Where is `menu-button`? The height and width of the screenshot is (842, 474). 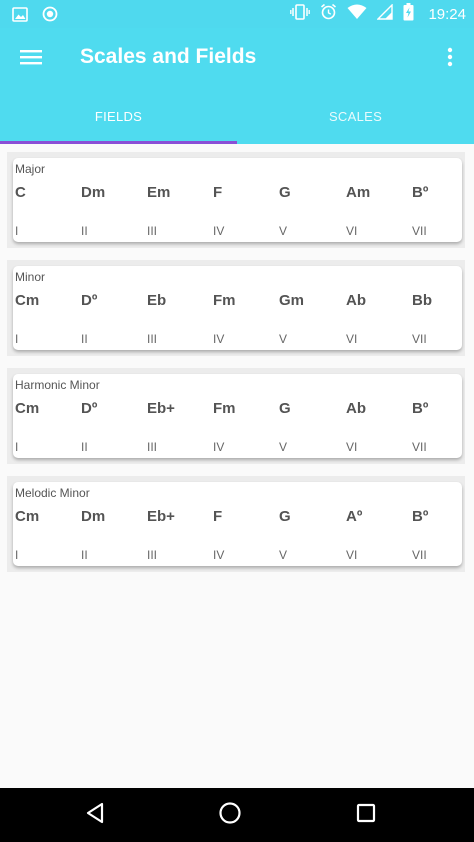
menu-button is located at coordinates (31, 59).